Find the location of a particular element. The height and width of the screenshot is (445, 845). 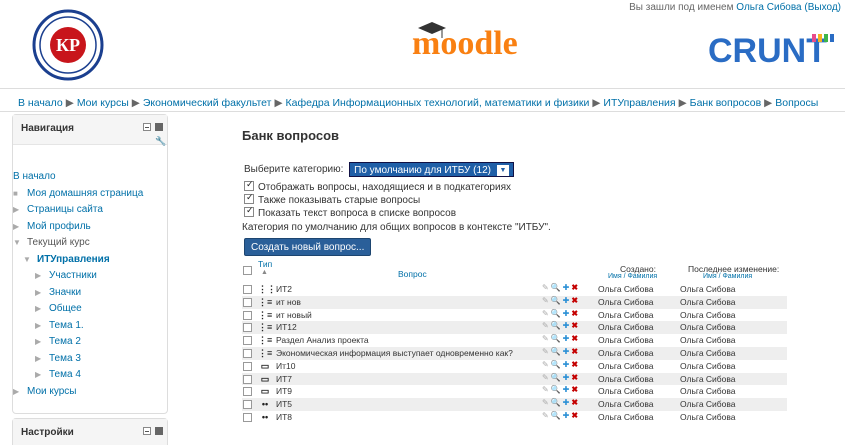

category-select: По умолчанию для ИТБУ (12) ▼ is located at coordinates (431, 169).